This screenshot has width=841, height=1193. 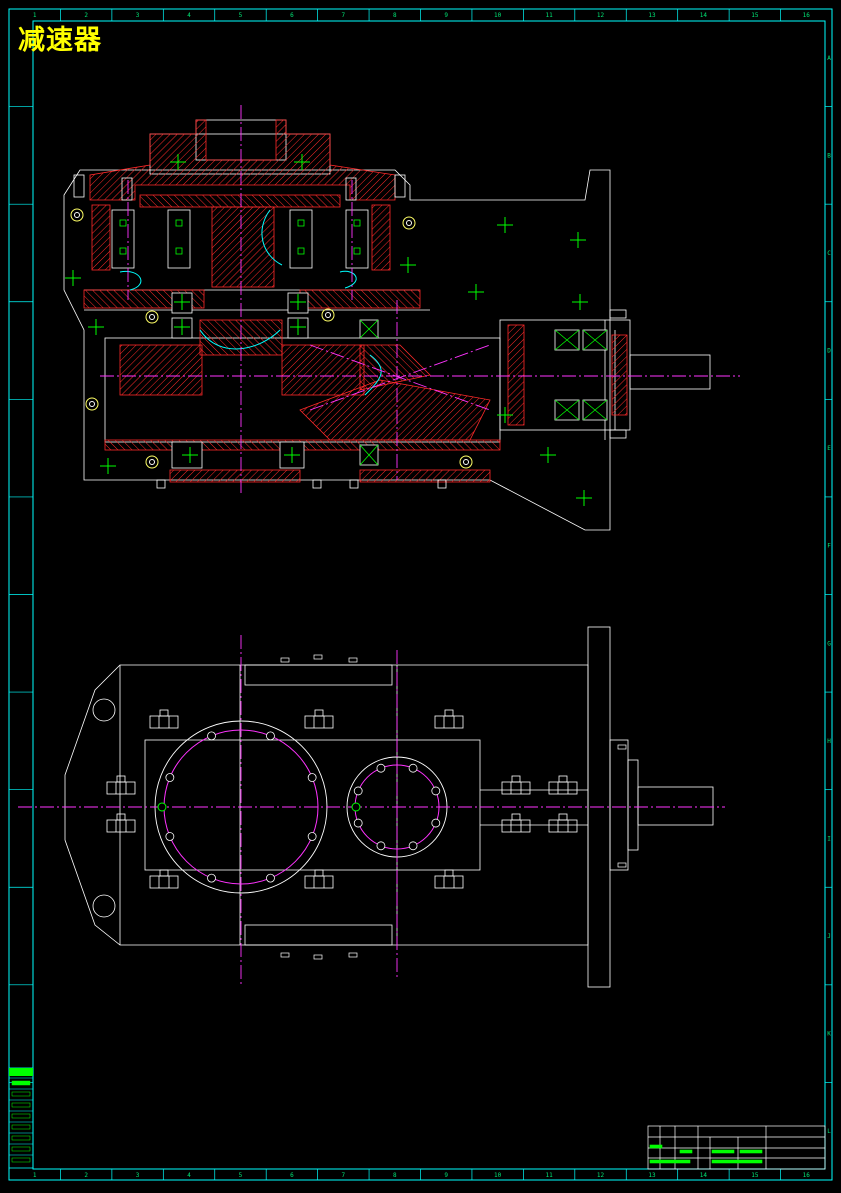 What do you see at coordinates (829, 1034) in the screenshot?
I see `zone-row-label: K` at bounding box center [829, 1034].